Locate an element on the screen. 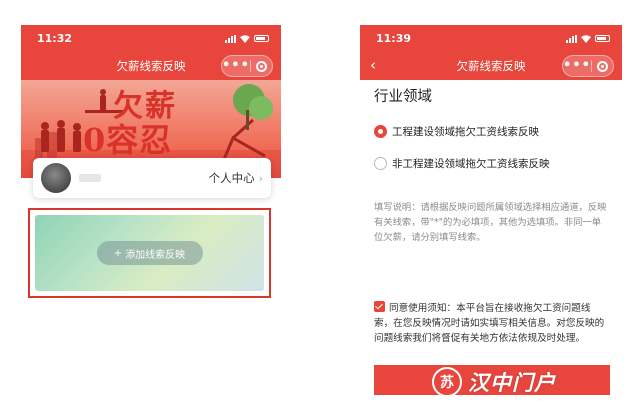  back-chevron-icon: ‹ is located at coordinates (373, 65).